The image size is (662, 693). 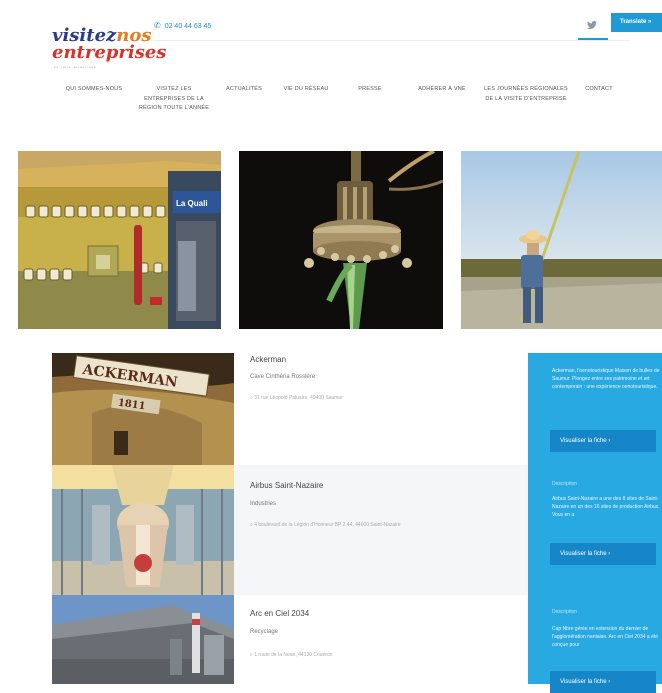 What do you see at coordinates (370, 90) in the screenshot?
I see `nav-item-presse: PRESSE` at bounding box center [370, 90].